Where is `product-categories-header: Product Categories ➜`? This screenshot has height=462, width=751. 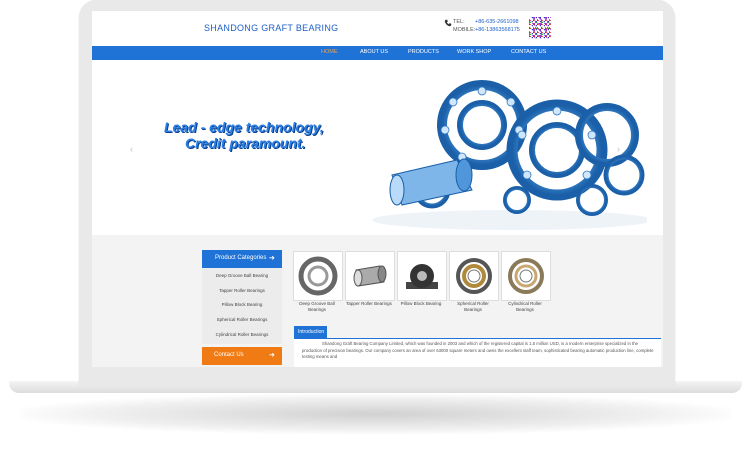 product-categories-header: Product Categories ➜ is located at coordinates (242, 259).